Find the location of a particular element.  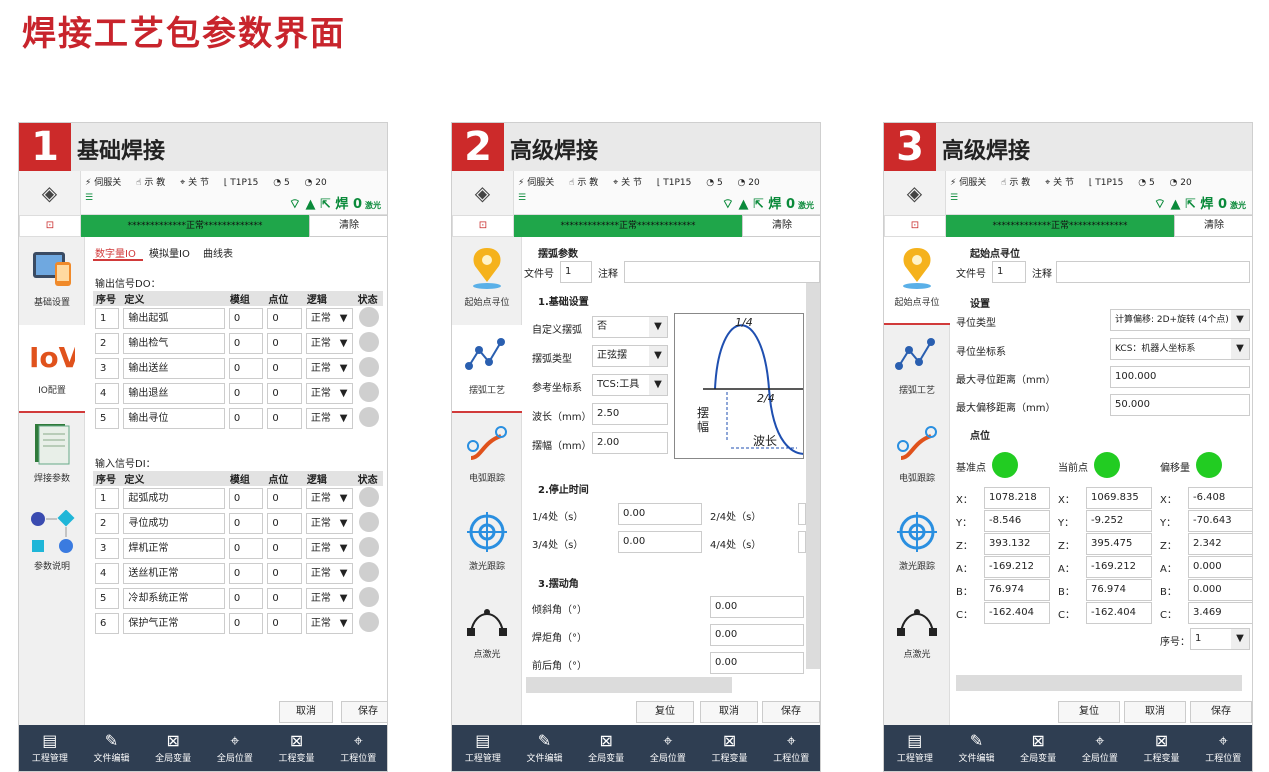

t34-input: 0.00 is located at coordinates (660, 542).